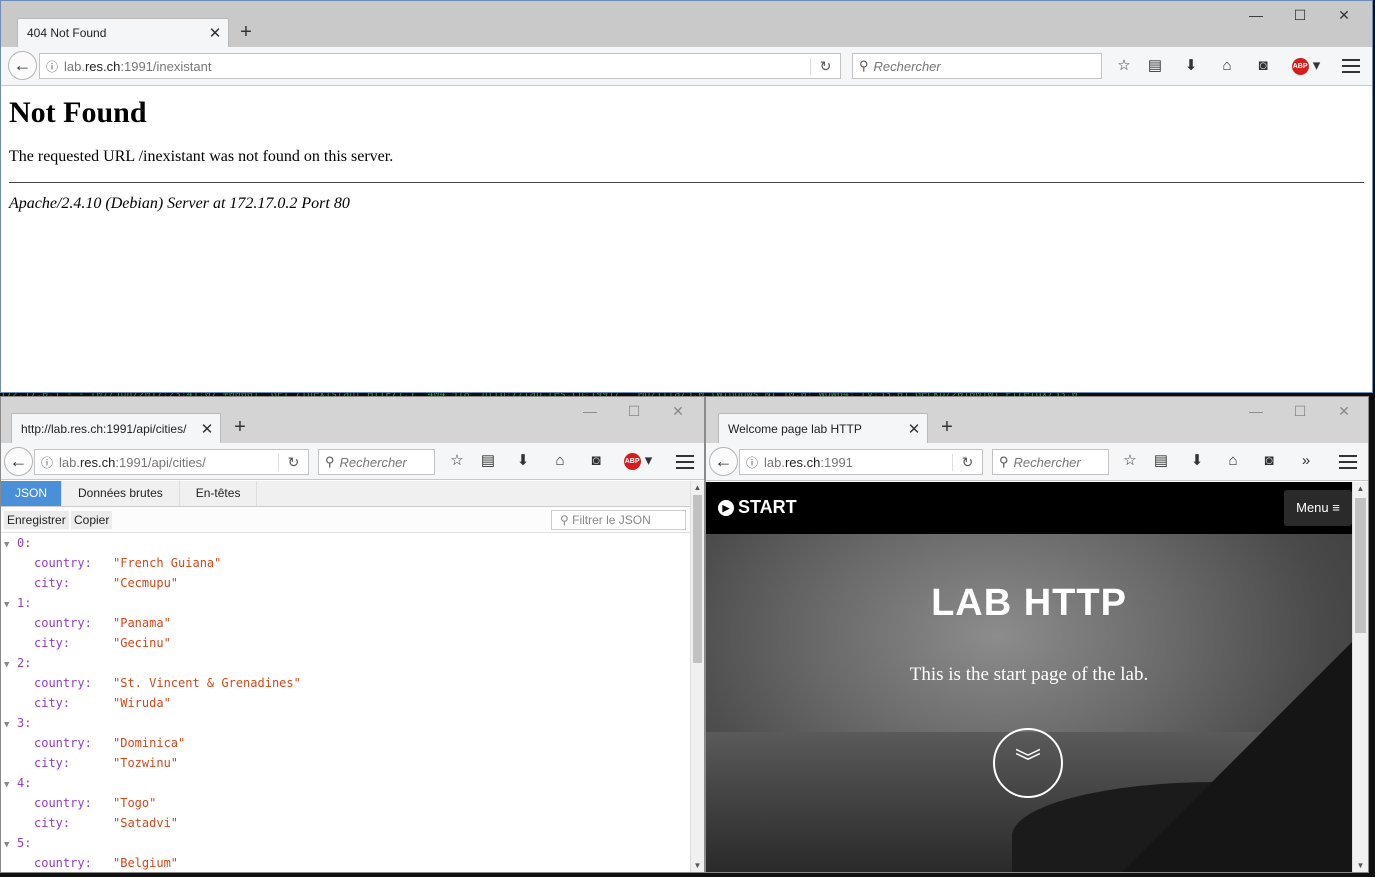  I want to click on title-bar: Welcome page lab HTTP ✕ + — ☐ ✕, so click(1037, 420).